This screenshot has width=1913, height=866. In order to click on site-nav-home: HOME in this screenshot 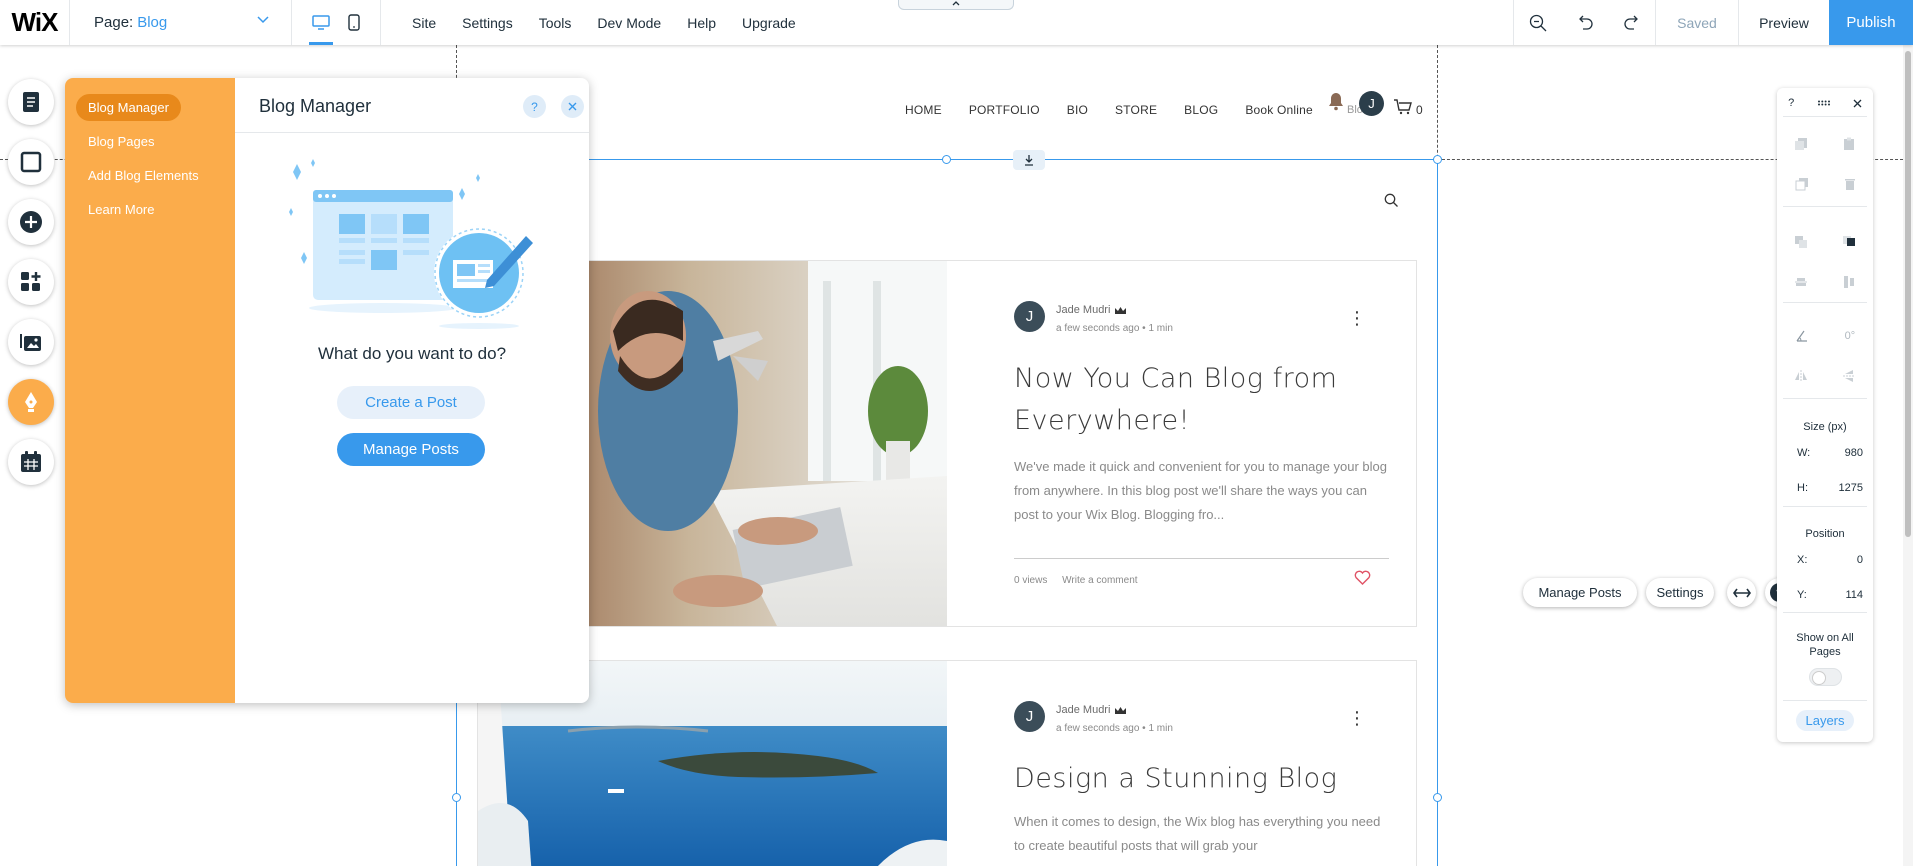, I will do `click(923, 110)`.